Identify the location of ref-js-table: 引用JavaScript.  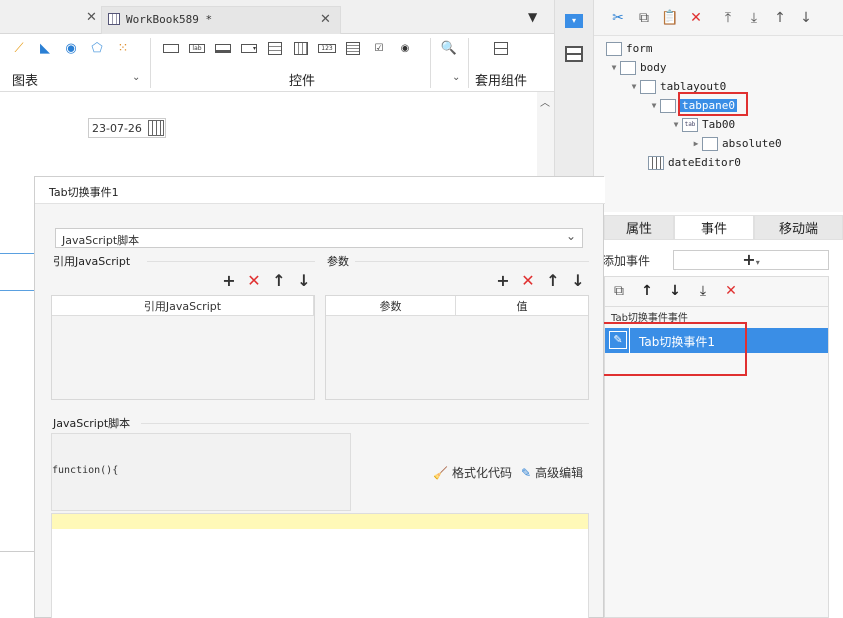
(183, 347).